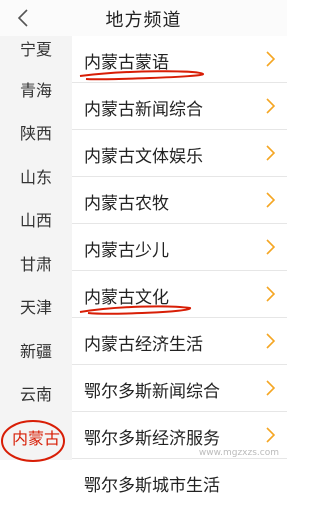 The height and width of the screenshot is (505, 320). I want to click on sidebar-item-shaanxi: 陕西, so click(36, 134).